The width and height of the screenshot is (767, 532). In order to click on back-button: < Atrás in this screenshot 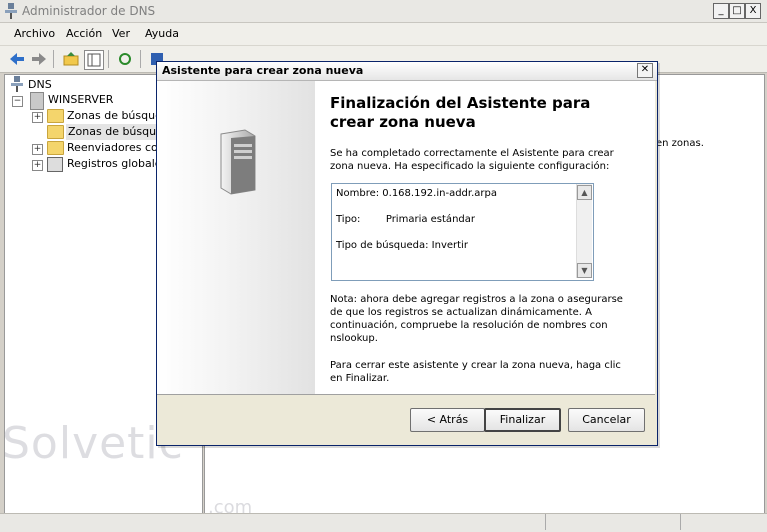, I will do `click(447, 420)`.